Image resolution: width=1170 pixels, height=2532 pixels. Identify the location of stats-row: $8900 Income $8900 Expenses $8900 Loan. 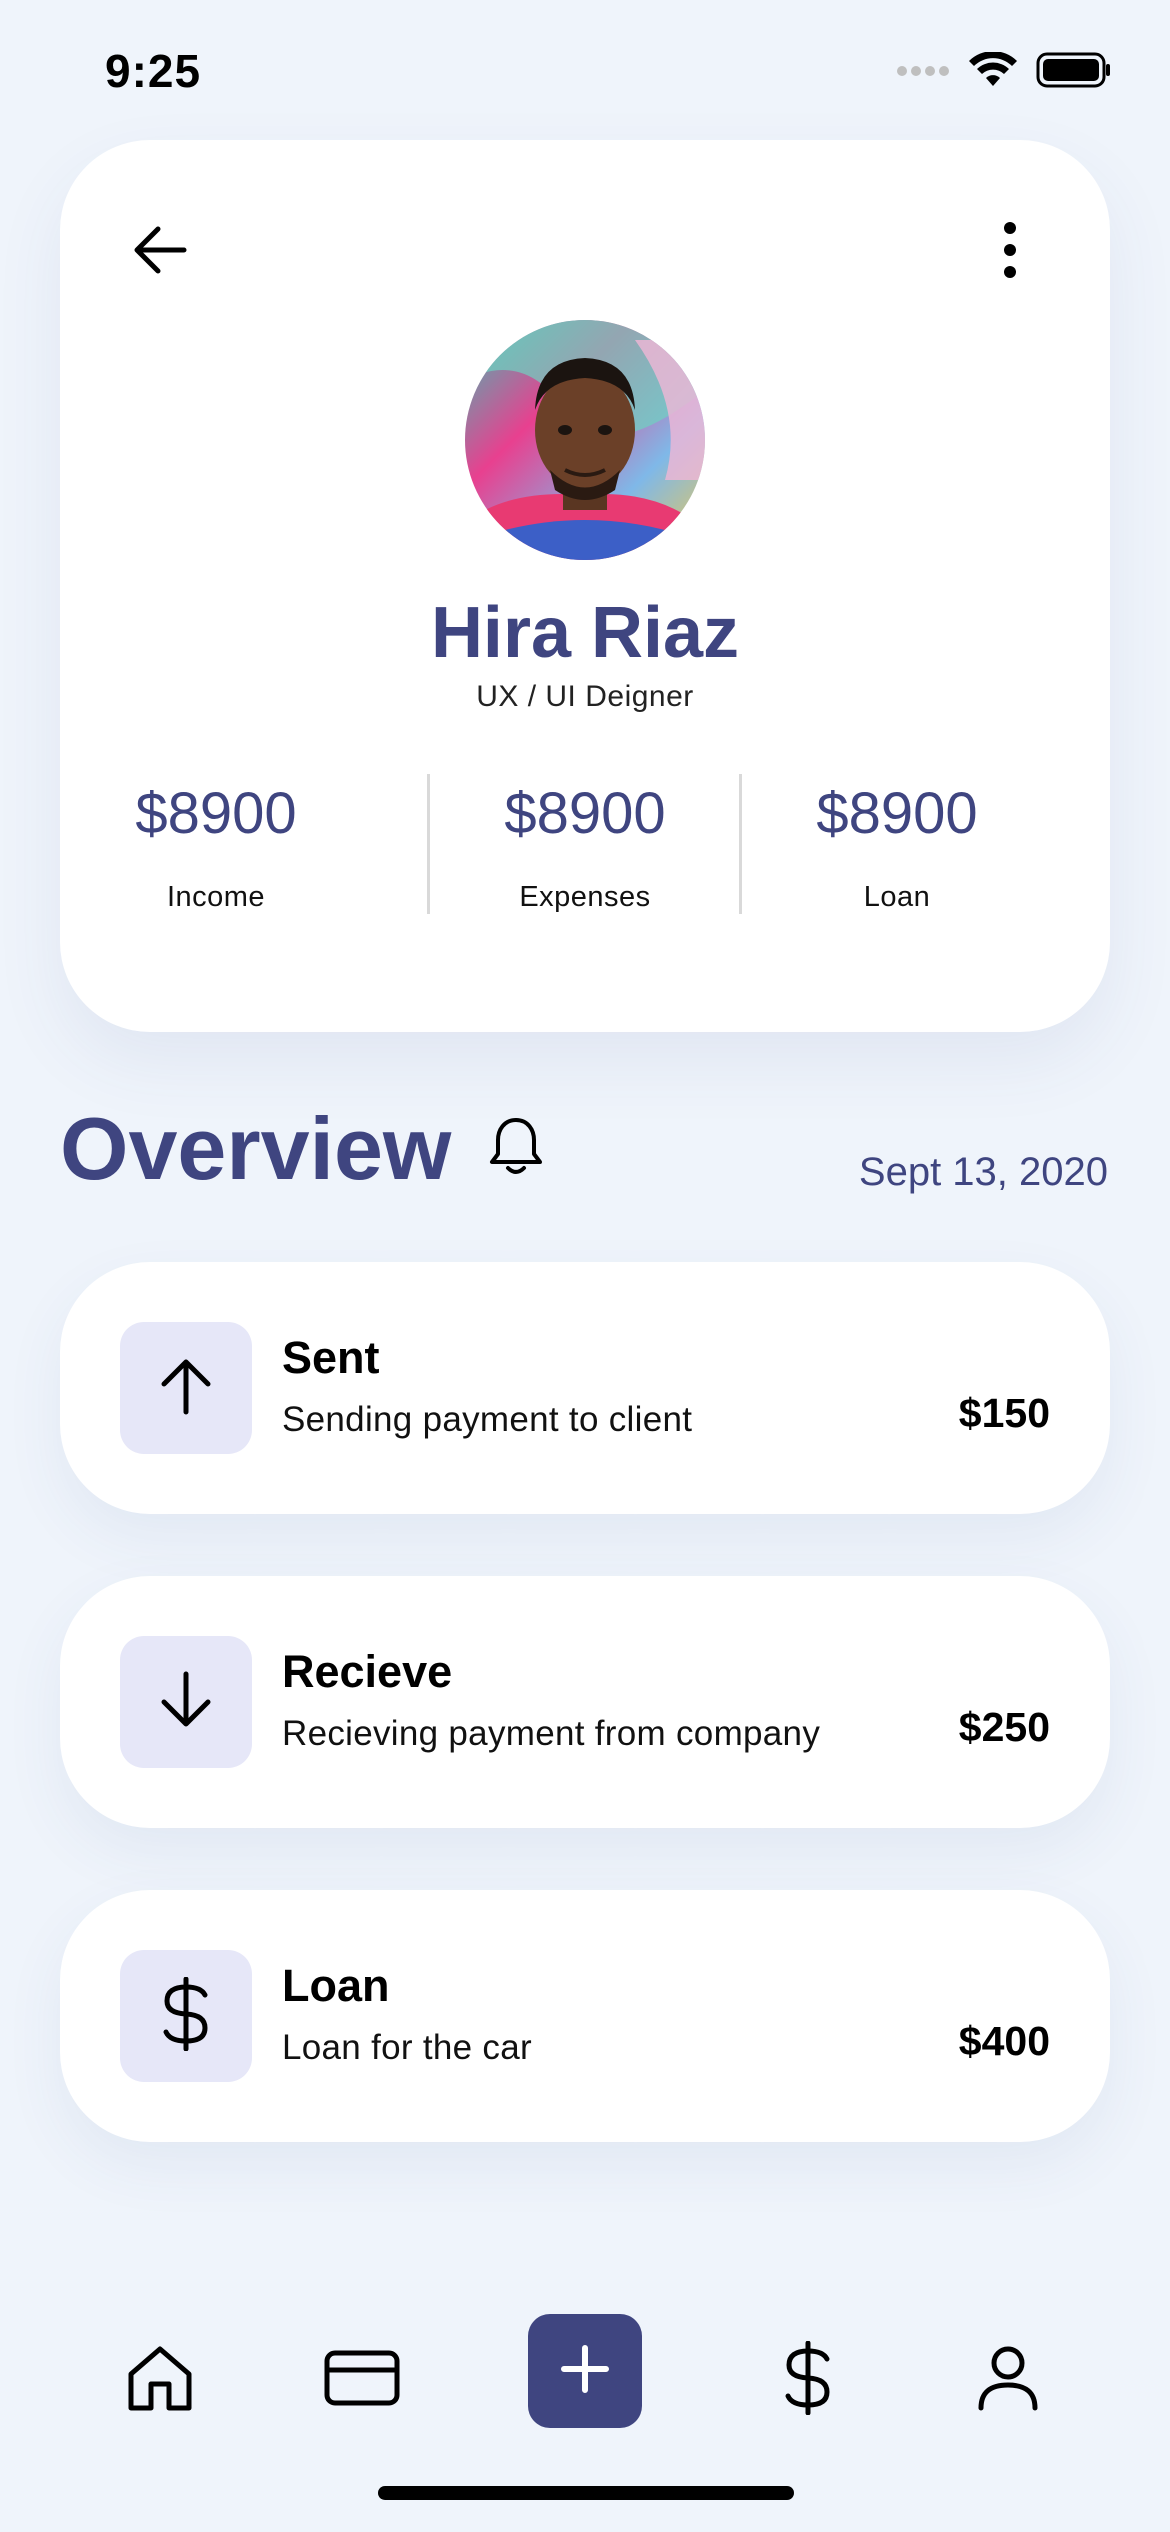
(585, 844).